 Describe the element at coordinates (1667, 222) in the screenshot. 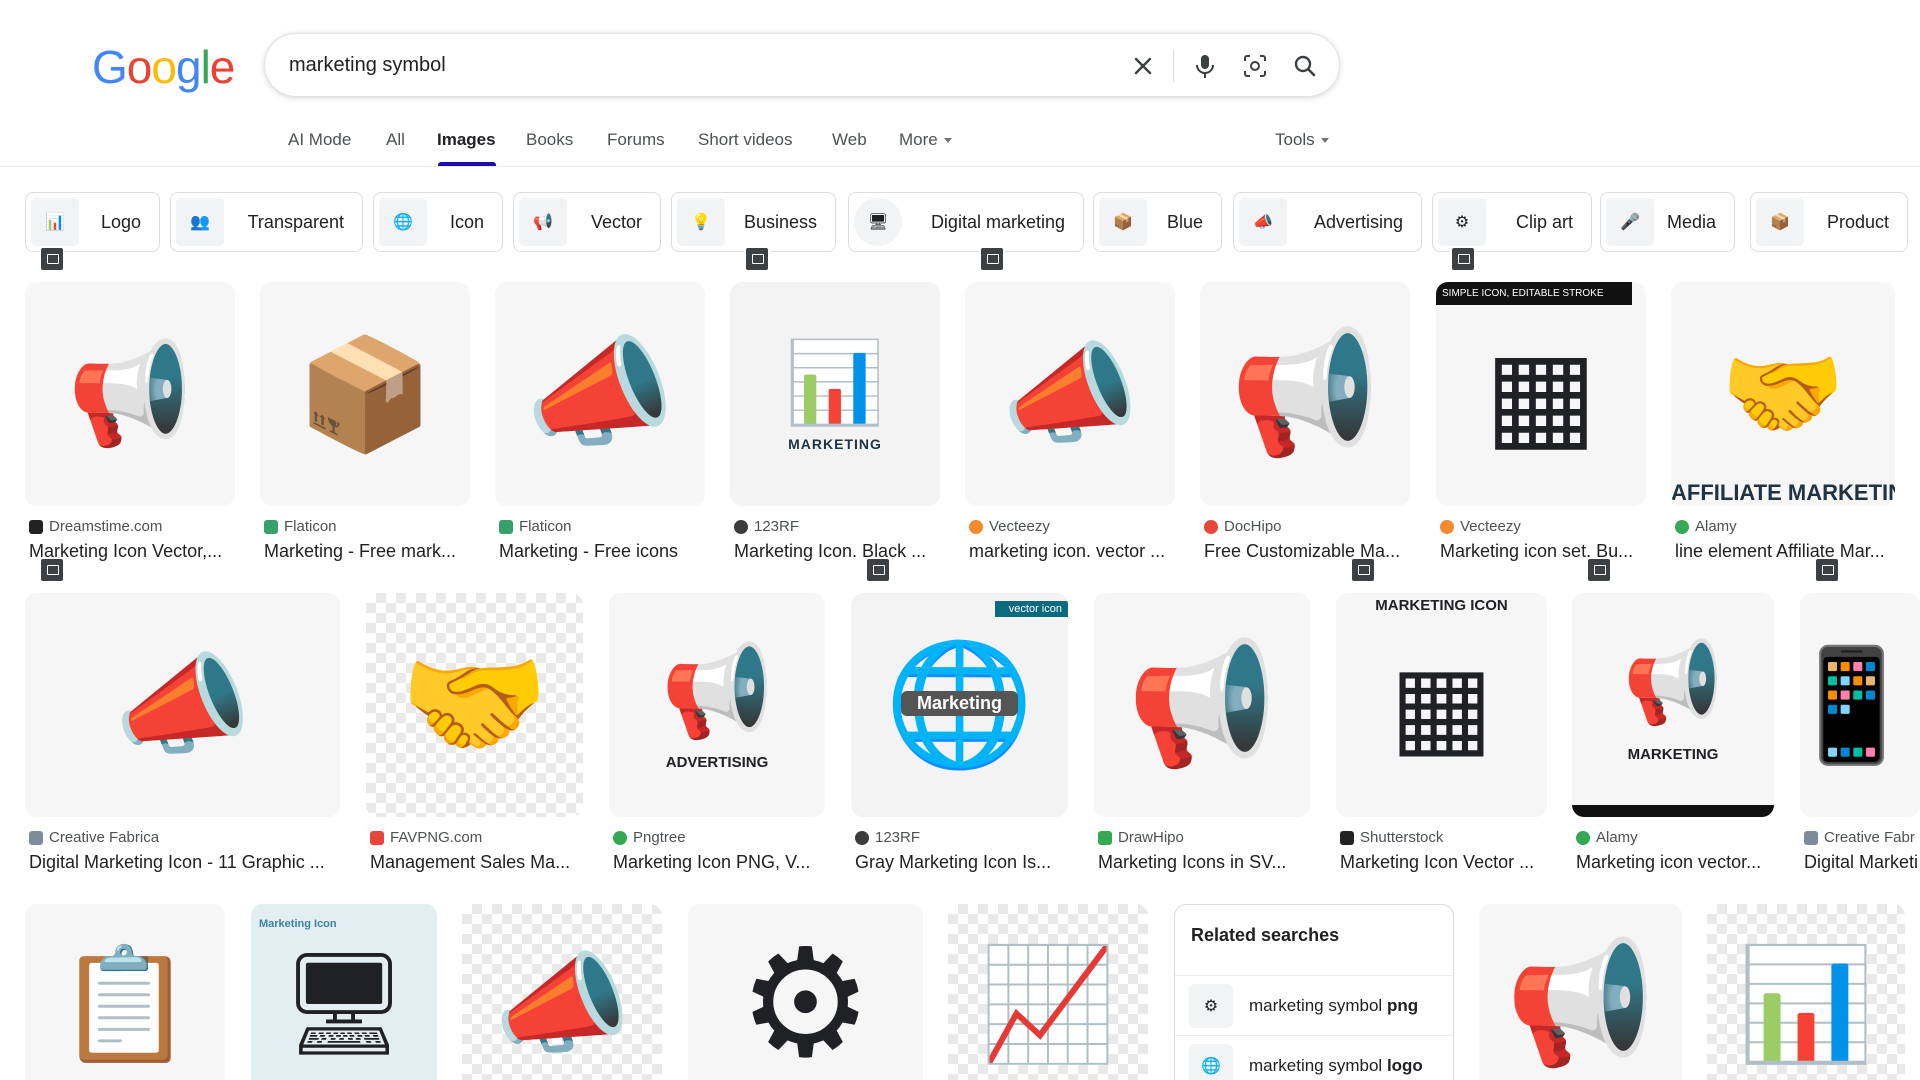

I see `chip-media: 🎤 Media` at that location.